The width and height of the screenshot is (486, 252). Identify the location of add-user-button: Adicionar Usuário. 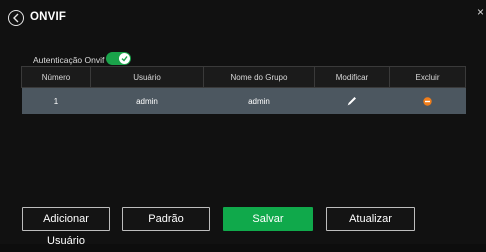
(66, 227).